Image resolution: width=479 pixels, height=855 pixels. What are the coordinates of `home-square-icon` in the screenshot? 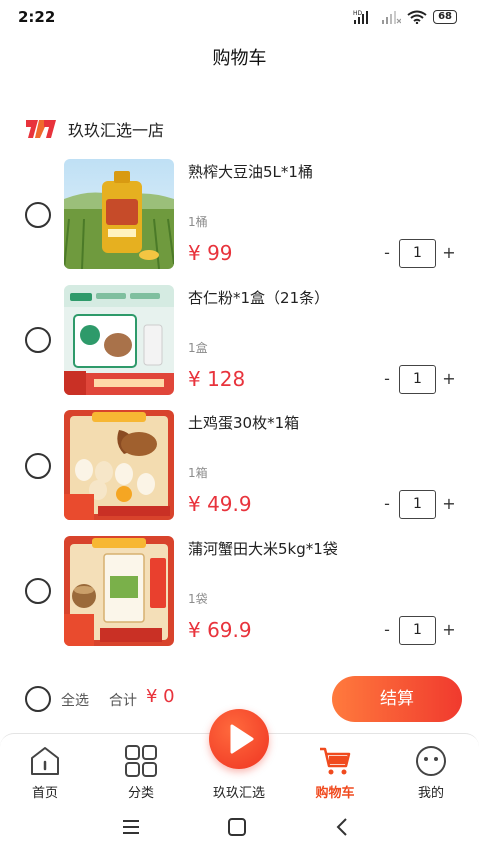 It's located at (237, 827).